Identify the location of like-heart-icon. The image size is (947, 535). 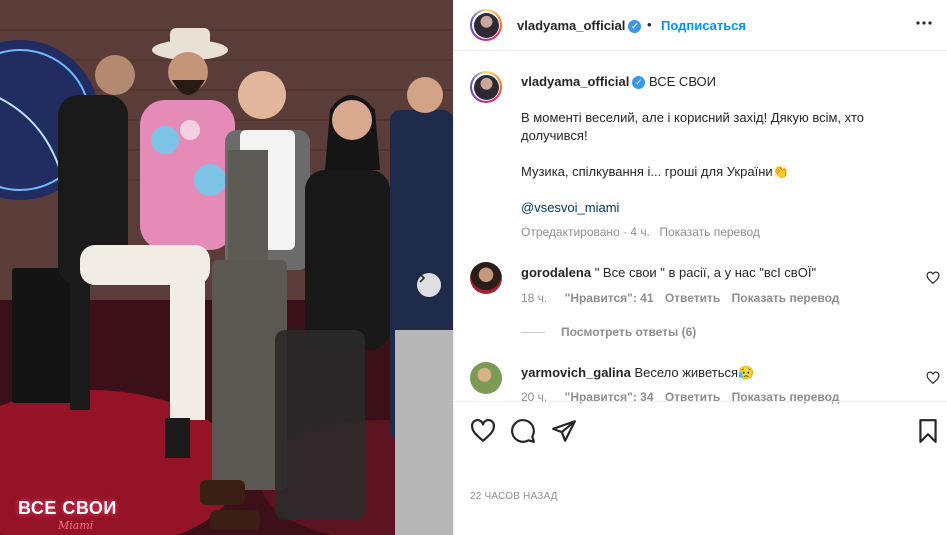
(483, 431).